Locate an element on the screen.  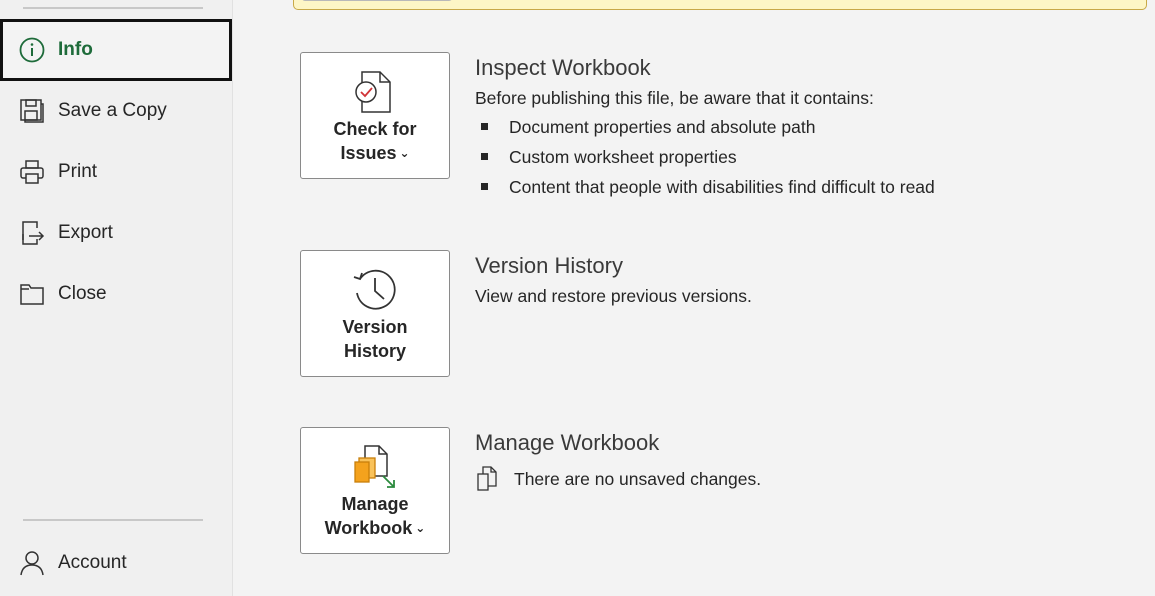
version-history-label: Version History is located at coordinates (375, 339).